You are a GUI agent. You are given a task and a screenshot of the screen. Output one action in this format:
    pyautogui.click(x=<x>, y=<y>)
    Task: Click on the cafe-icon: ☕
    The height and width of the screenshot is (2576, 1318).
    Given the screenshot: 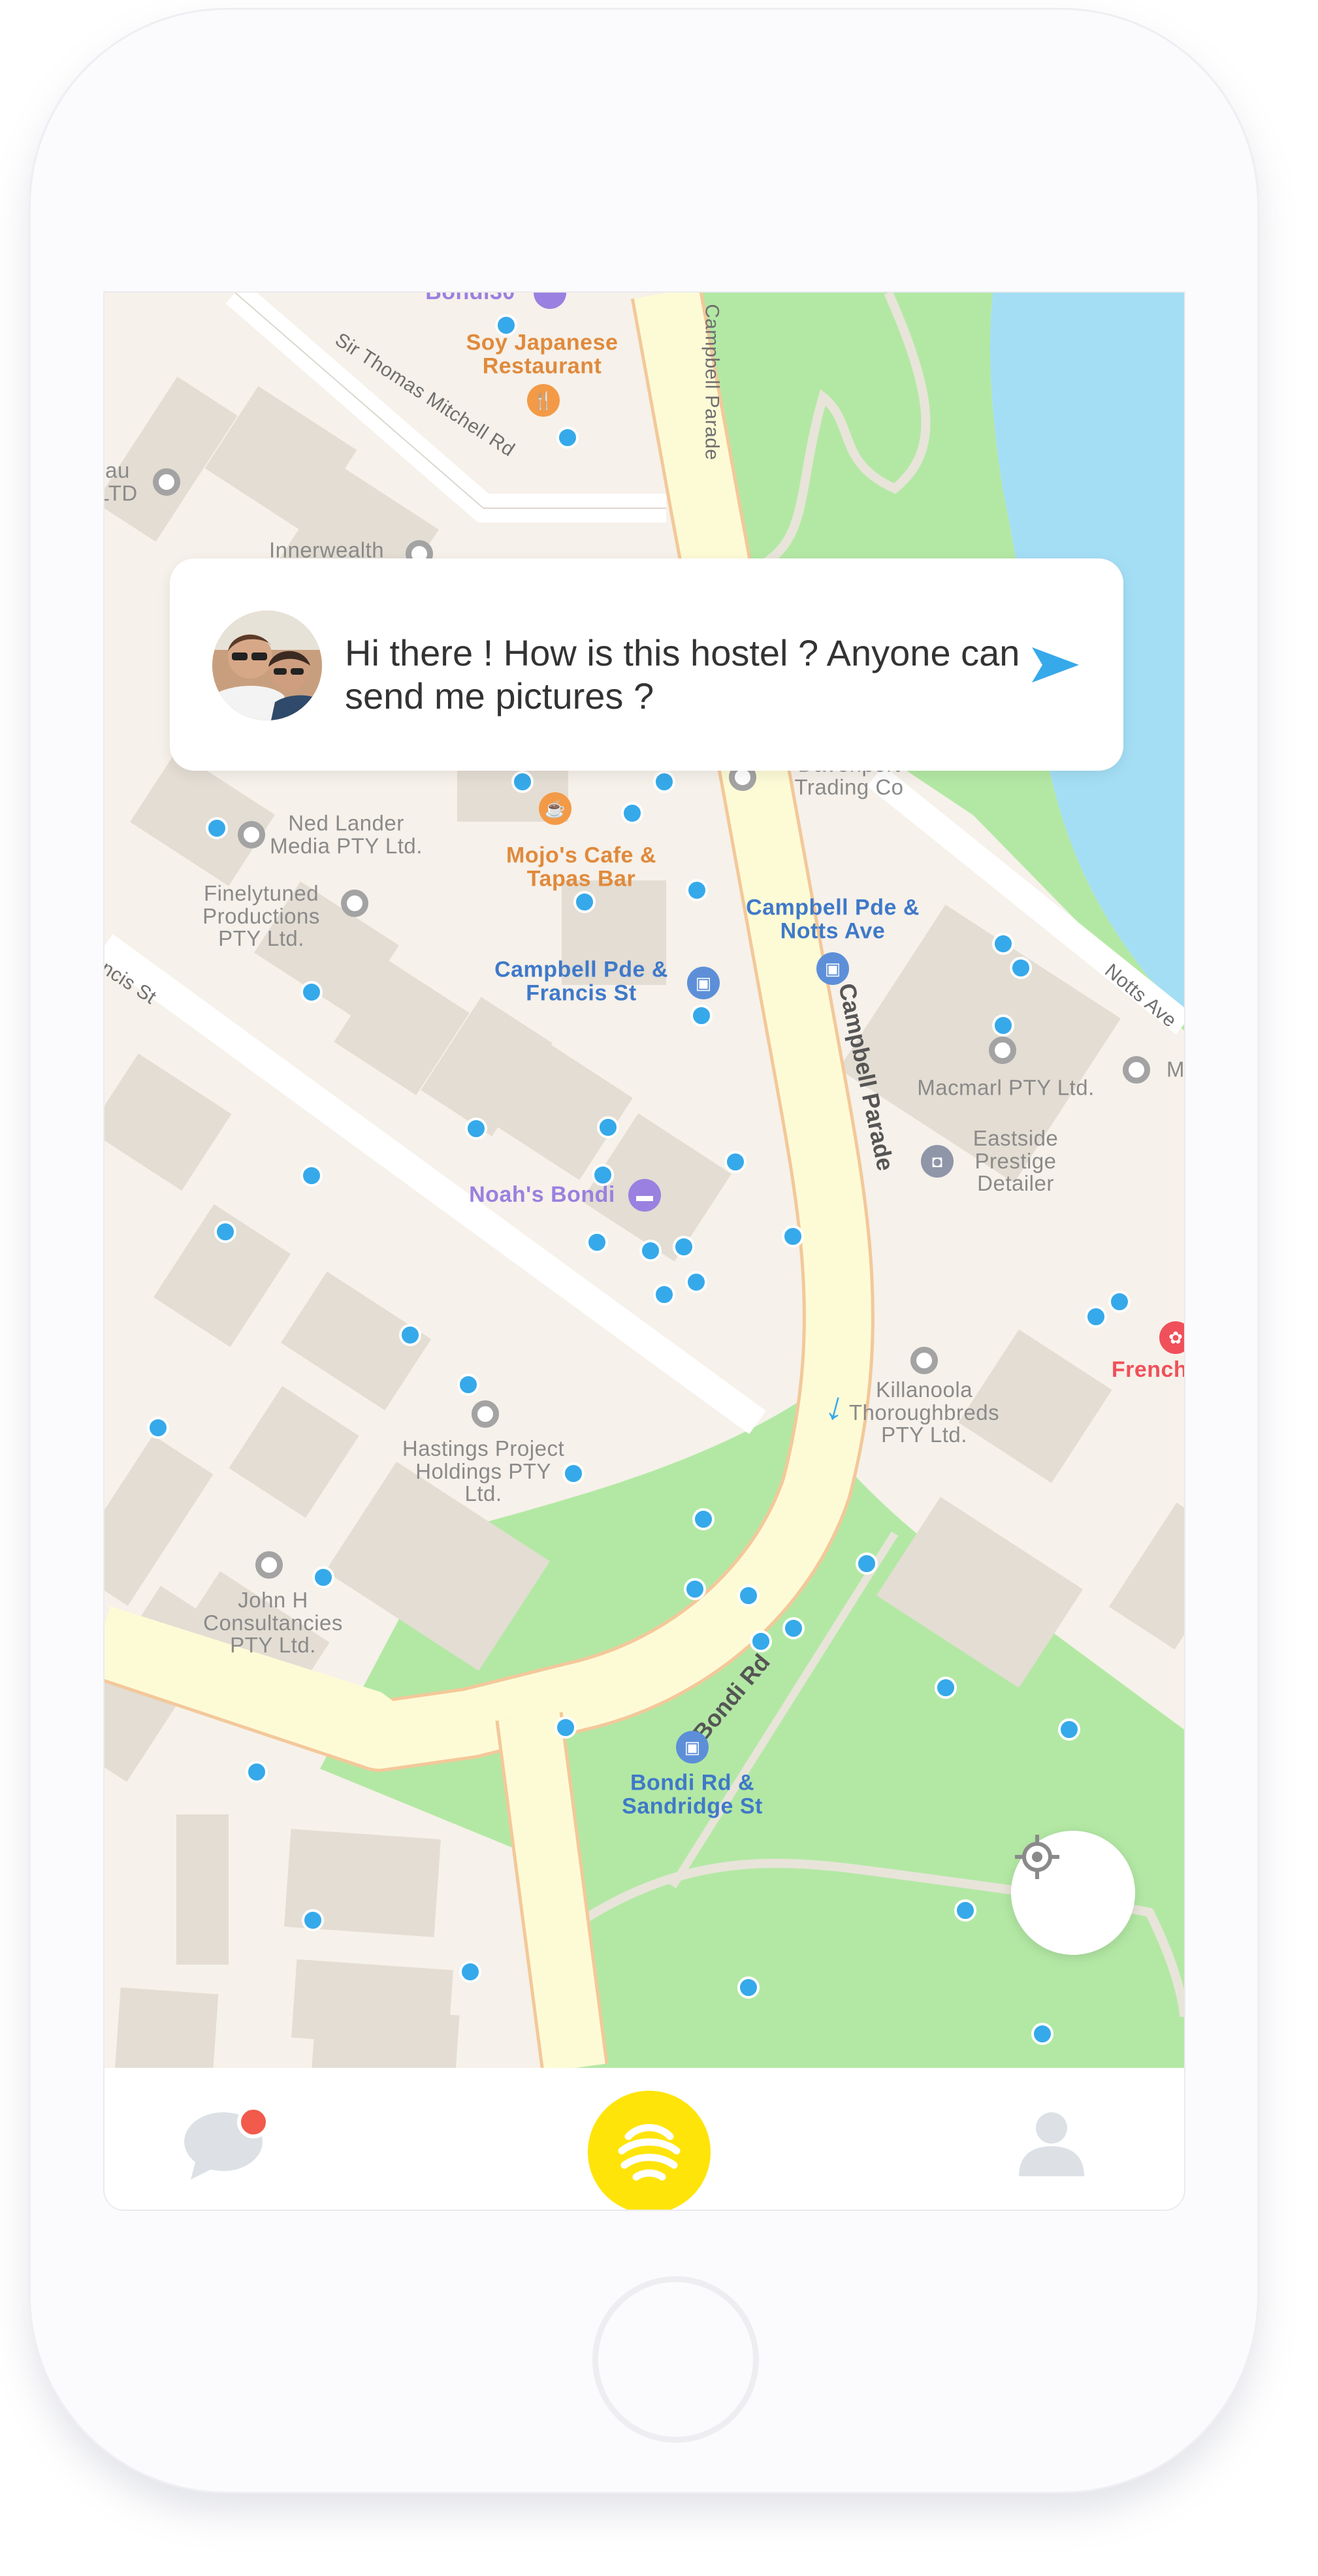 What is the action you would take?
    pyautogui.click(x=555, y=808)
    